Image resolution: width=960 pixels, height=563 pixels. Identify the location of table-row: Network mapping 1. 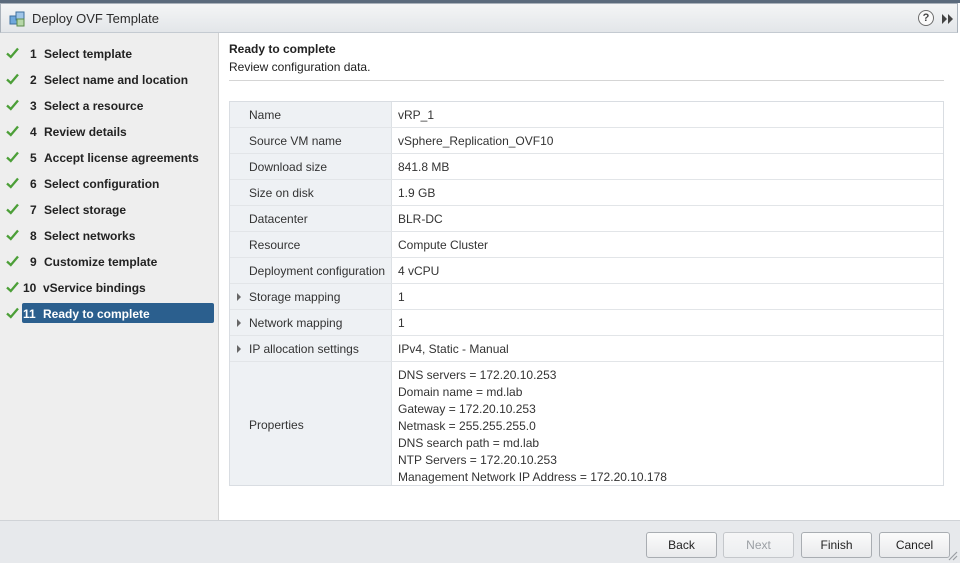
(586, 323).